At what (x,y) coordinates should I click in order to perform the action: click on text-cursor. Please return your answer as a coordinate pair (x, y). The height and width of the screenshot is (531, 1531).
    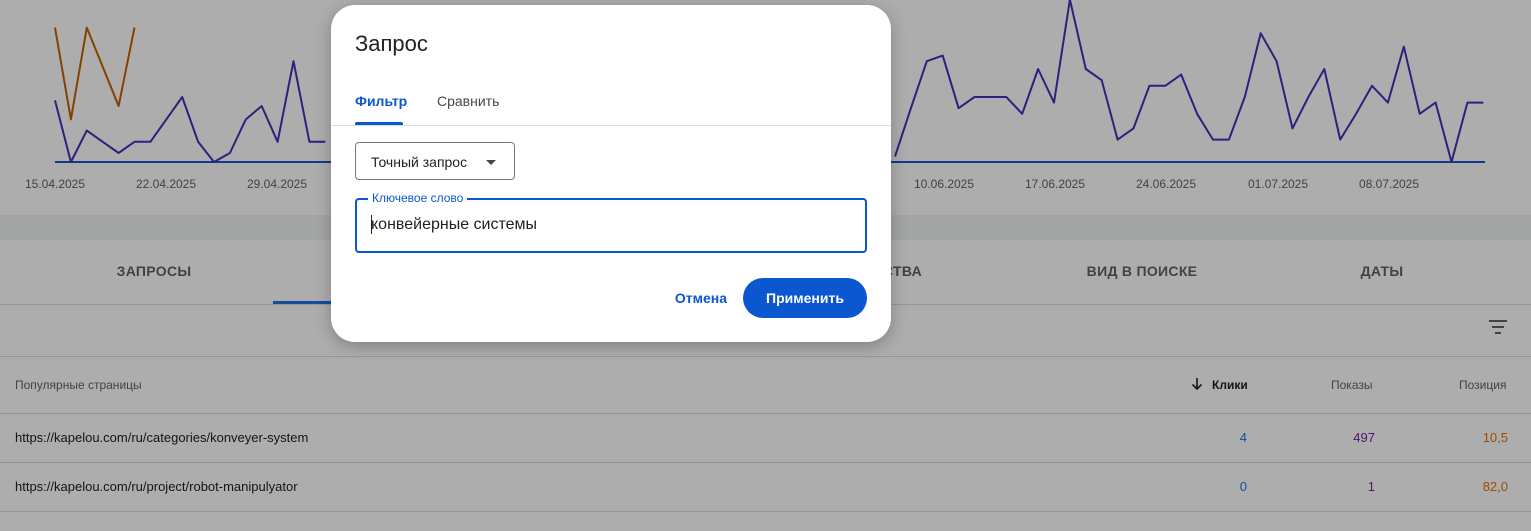
    Looking at the image, I should click on (371, 224).